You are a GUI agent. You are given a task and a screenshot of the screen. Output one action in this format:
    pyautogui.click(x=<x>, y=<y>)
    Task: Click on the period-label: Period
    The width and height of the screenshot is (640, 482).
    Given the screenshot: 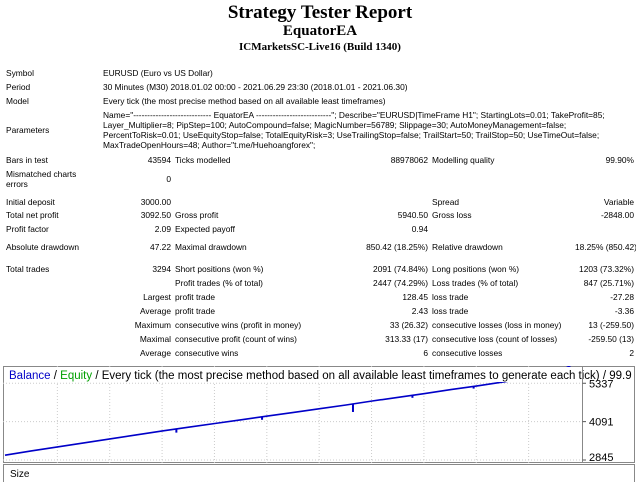 What is the action you would take?
    pyautogui.click(x=18, y=87)
    